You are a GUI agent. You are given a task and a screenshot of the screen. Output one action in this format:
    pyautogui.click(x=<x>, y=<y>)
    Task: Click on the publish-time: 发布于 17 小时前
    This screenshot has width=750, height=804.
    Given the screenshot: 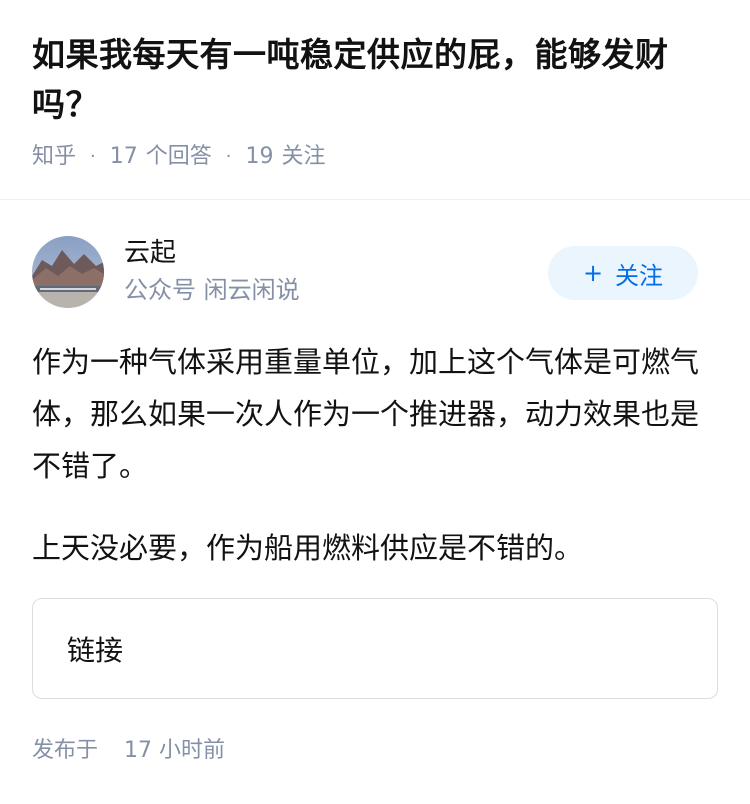 What is the action you would take?
    pyautogui.click(x=128, y=751)
    